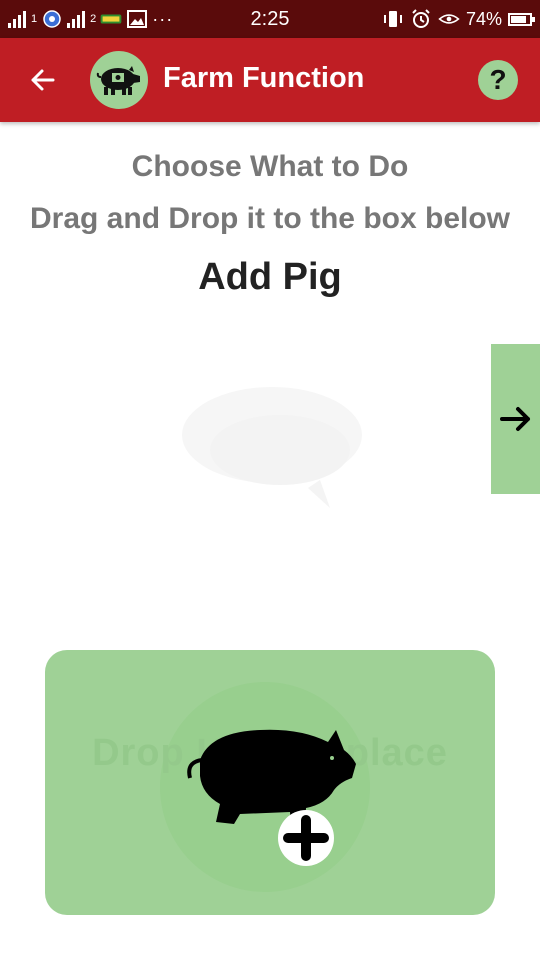  What do you see at coordinates (393, 19) in the screenshot?
I see `vibrate-icon` at bounding box center [393, 19].